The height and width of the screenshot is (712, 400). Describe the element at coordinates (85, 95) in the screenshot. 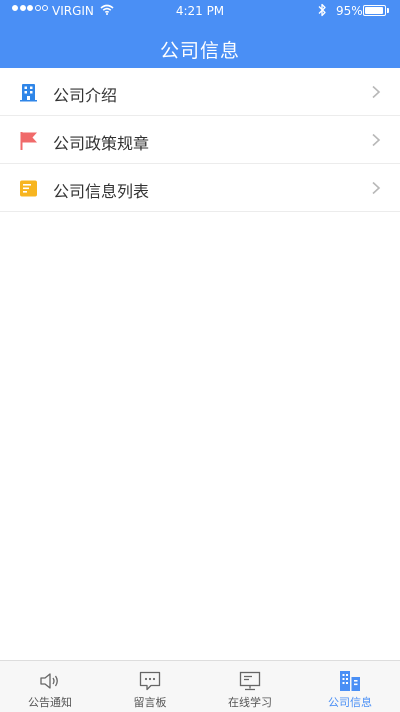

I see `list-item-label: 公司介绍` at that location.